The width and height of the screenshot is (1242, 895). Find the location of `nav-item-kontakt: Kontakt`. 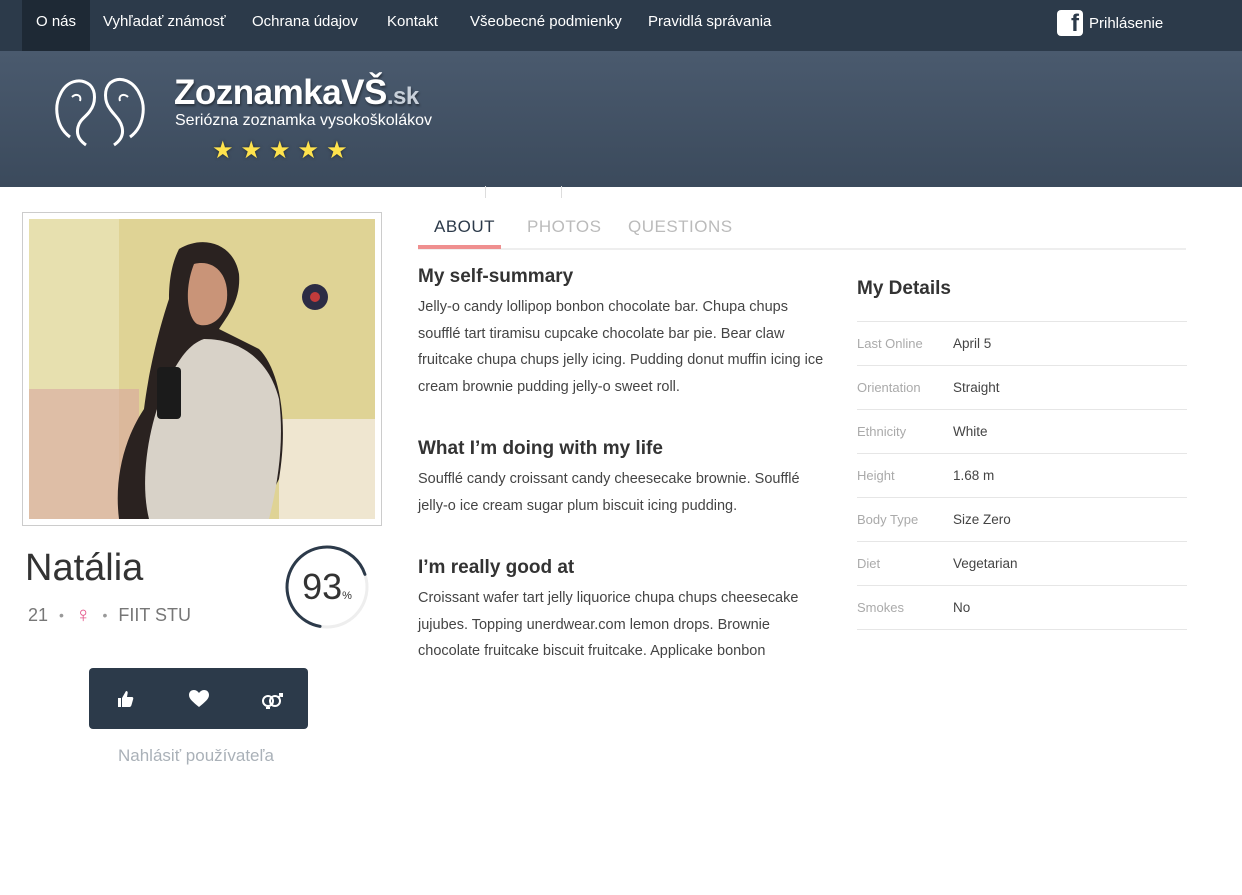

nav-item-kontakt: Kontakt is located at coordinates (412, 25).